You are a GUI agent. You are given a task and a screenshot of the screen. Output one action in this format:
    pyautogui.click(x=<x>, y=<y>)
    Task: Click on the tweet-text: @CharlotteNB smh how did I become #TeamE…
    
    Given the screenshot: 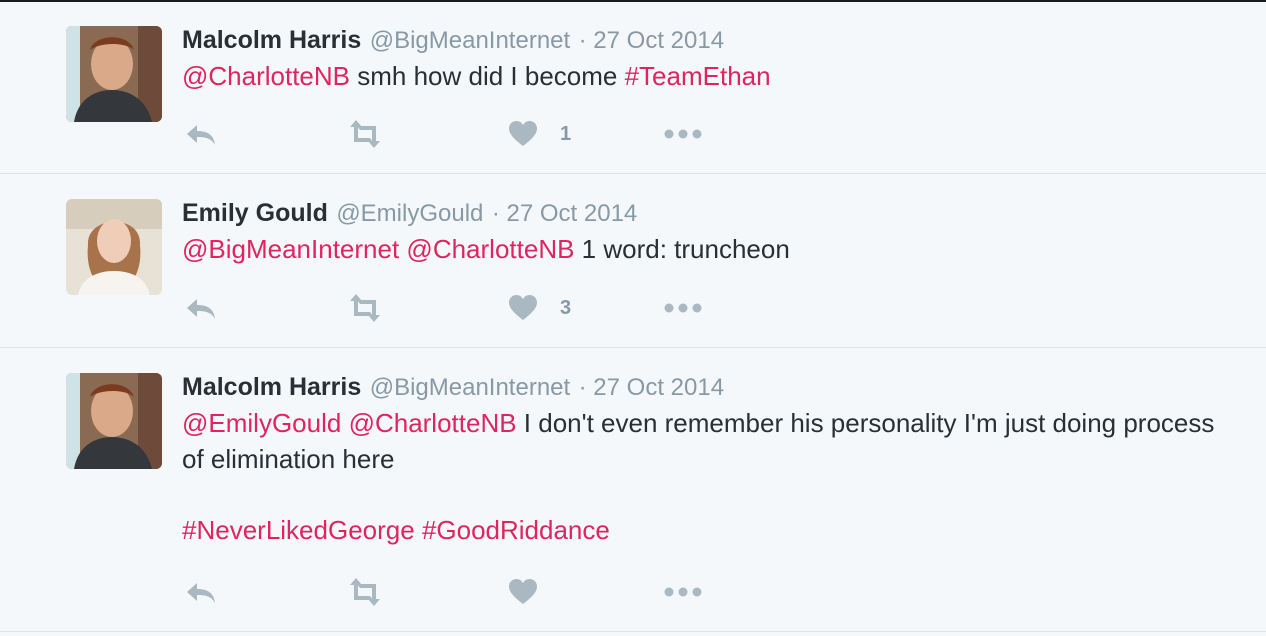 What is the action you would take?
    pyautogui.click(x=702, y=76)
    